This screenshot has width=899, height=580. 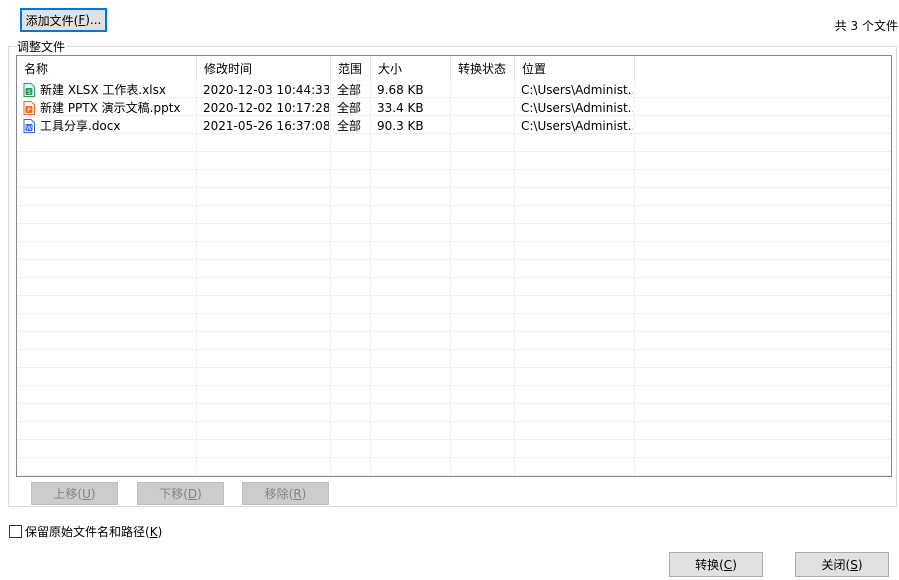 I want to click on svg-text: S, so click(x=29, y=92).